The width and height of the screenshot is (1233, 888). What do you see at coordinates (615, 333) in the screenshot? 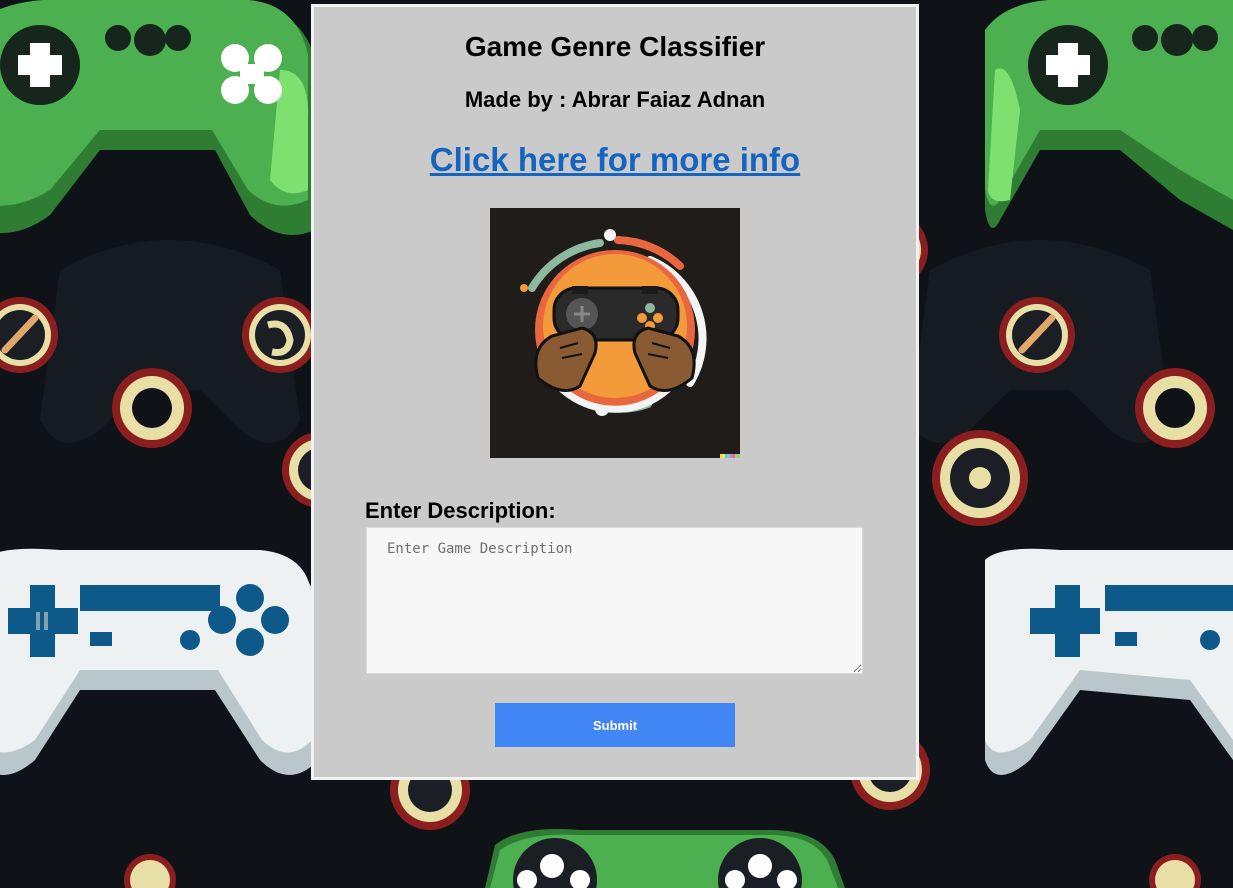
I see `gamepad-hands-logo` at bounding box center [615, 333].